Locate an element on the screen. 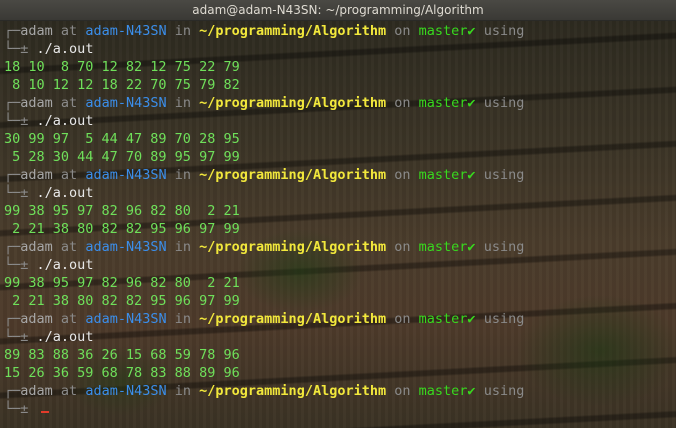 The height and width of the screenshot is (428, 676). program-output-line: 5 28 30 44 47 70 89 95 97 99 is located at coordinates (122, 157).